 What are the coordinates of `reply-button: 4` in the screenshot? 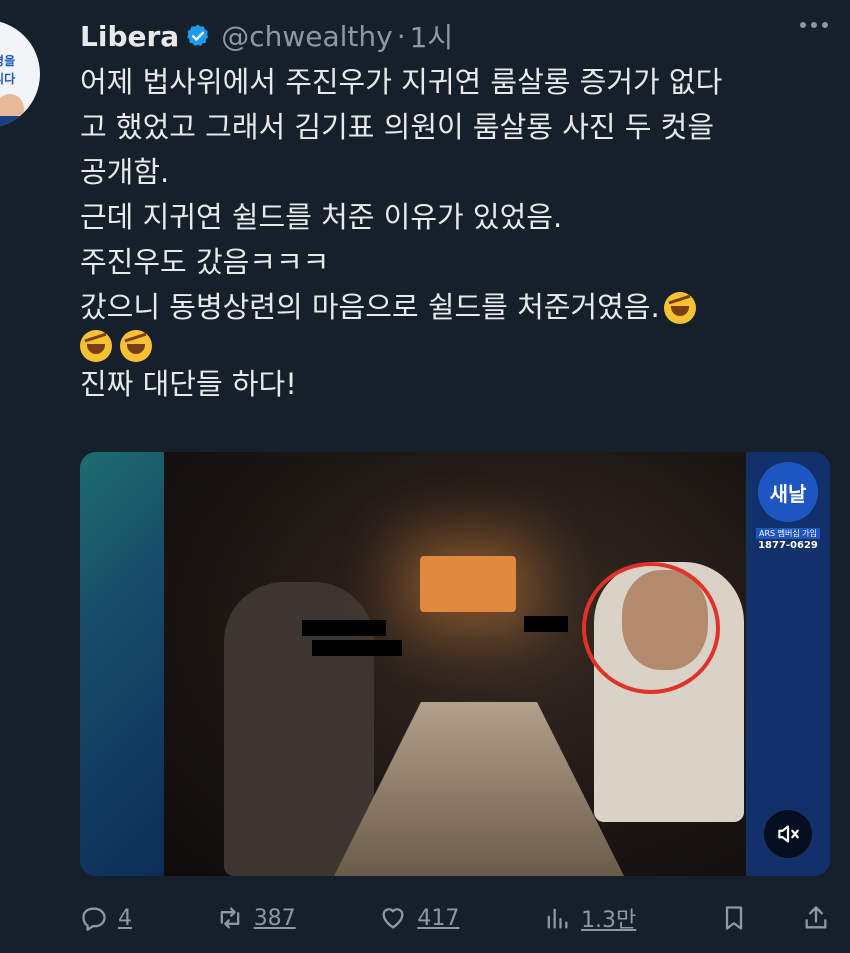 It's located at (106, 918).